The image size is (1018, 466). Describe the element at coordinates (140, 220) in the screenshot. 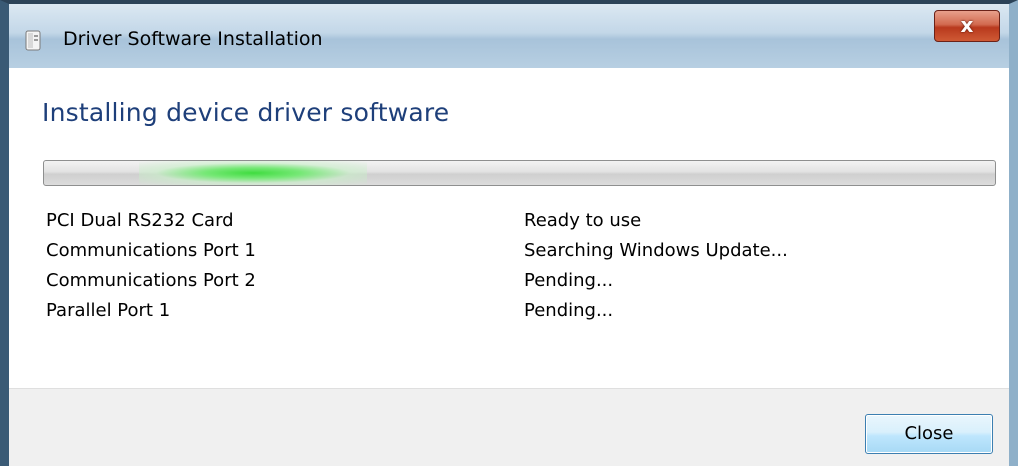

I see `device-name: PCI Dual RS232 Card` at that location.